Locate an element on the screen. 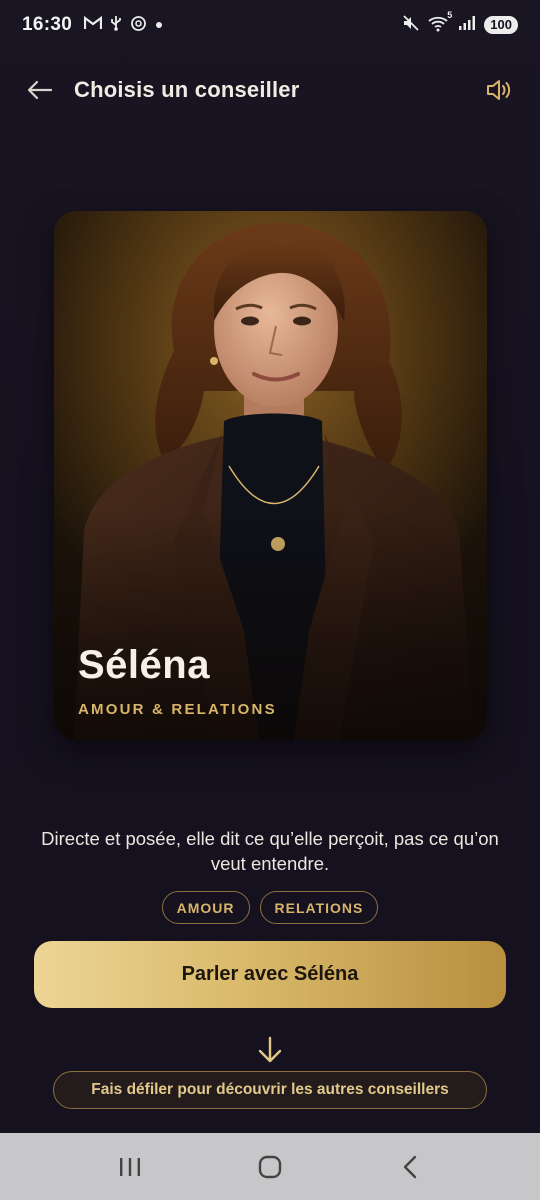  arrow-left-icon is located at coordinates (40, 90).